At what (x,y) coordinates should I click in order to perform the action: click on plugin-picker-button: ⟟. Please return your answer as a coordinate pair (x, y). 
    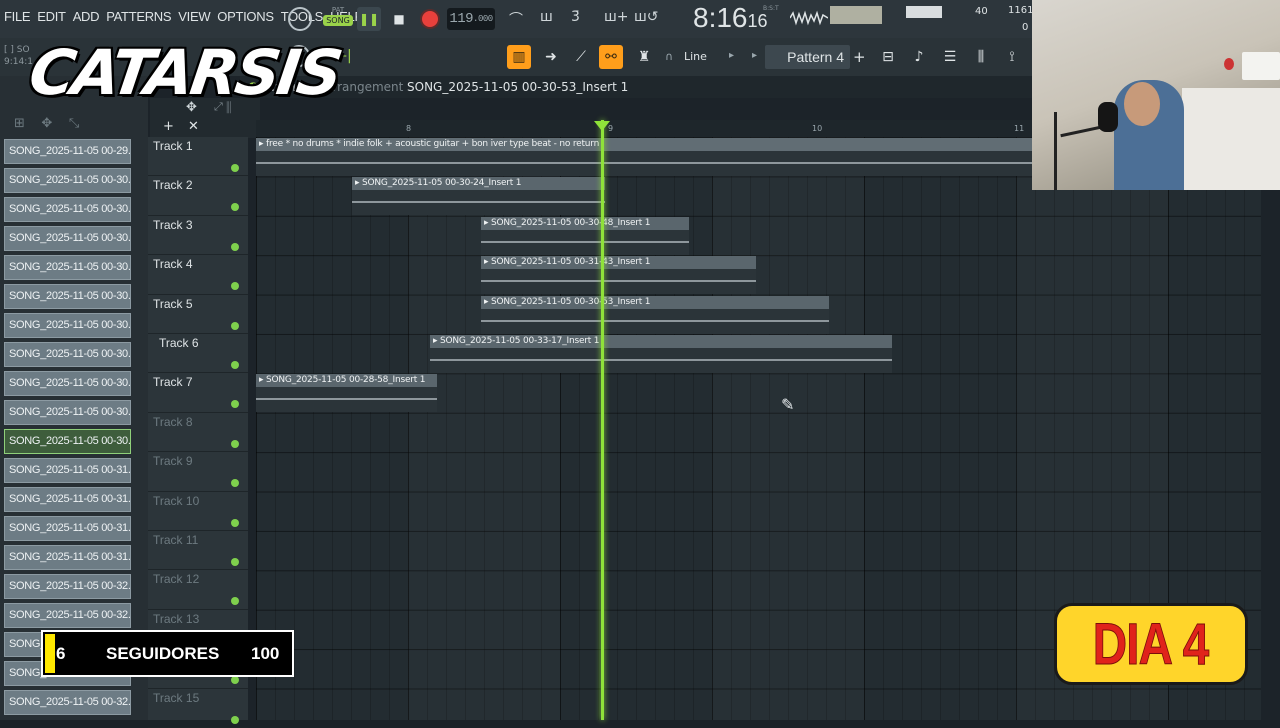
    Looking at the image, I should click on (1012, 57).